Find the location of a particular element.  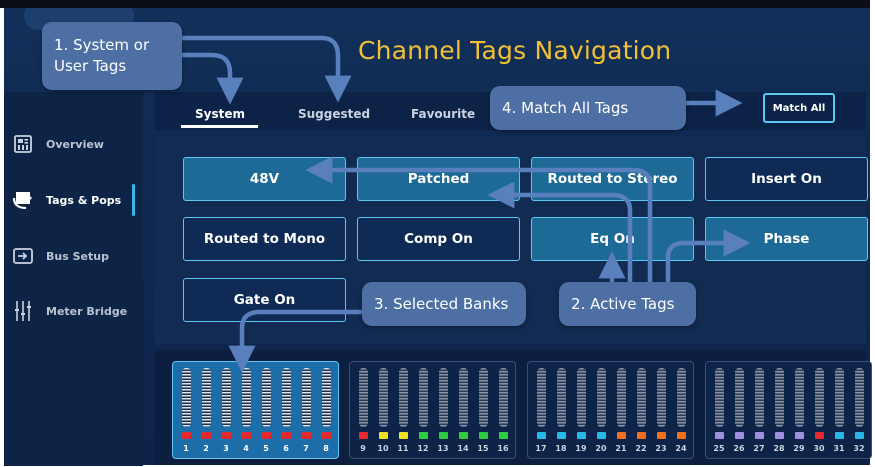

channel-number: 31 is located at coordinates (839, 448).